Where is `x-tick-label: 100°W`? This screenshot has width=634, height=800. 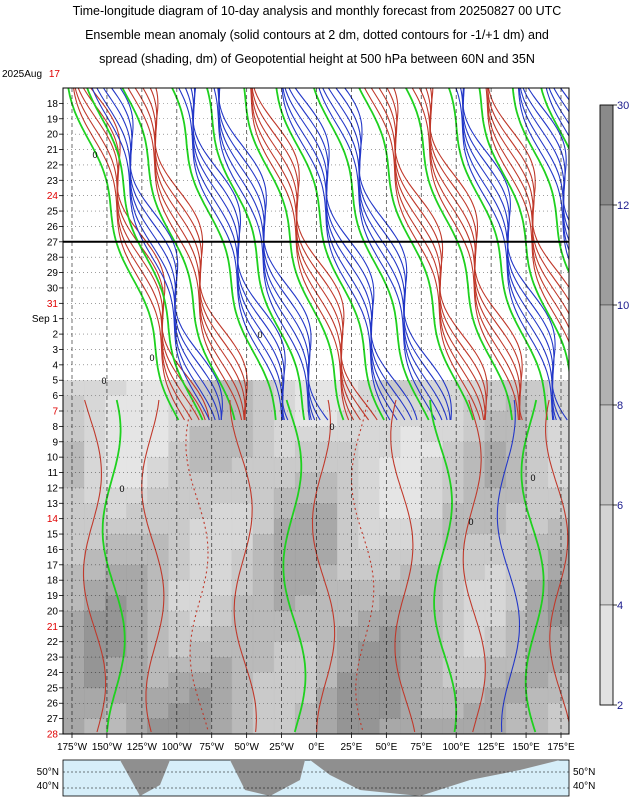
x-tick-label: 100°W is located at coordinates (177, 747).